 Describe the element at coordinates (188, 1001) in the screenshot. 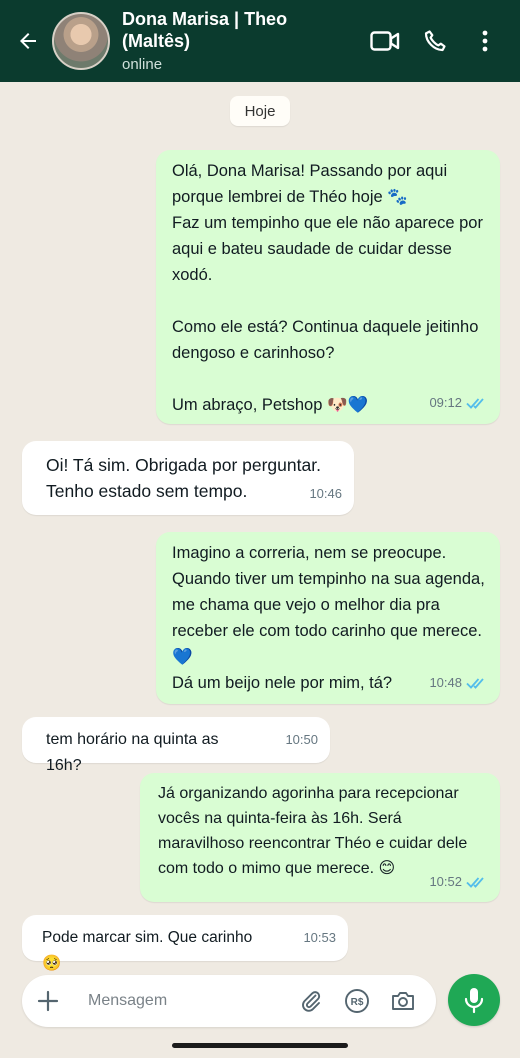

I see `message-input` at that location.